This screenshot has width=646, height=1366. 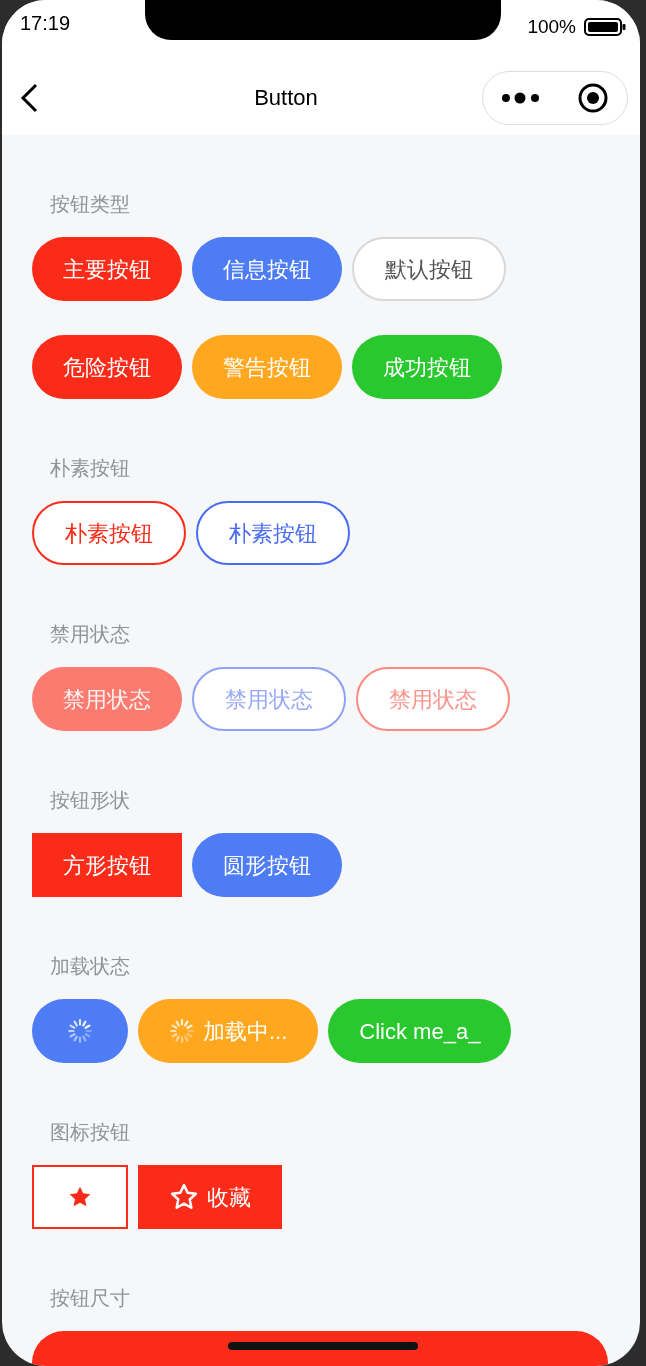 I want to click on section-title: 朴素按钮, so click(x=90, y=468).